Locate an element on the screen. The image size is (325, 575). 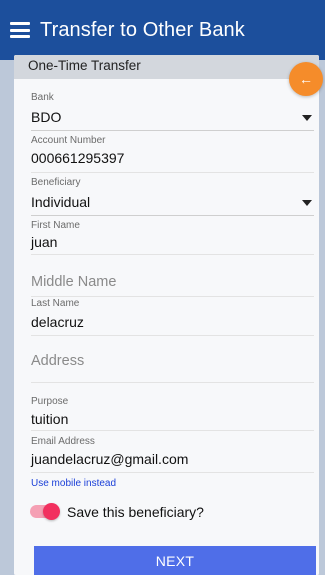
save-beneficiary-toggle is located at coordinates (45, 511).